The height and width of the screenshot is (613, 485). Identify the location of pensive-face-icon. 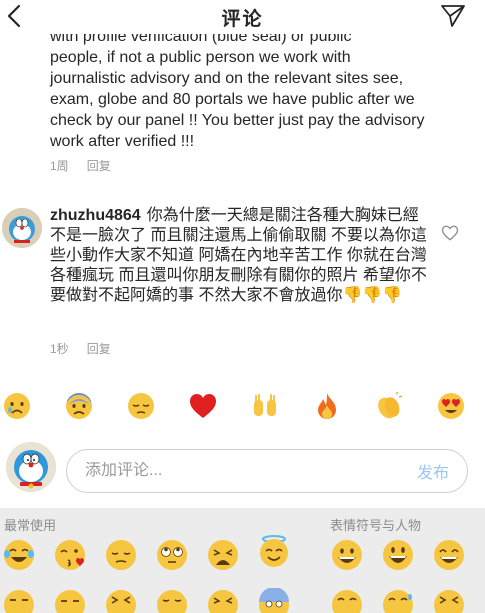
(141, 406).